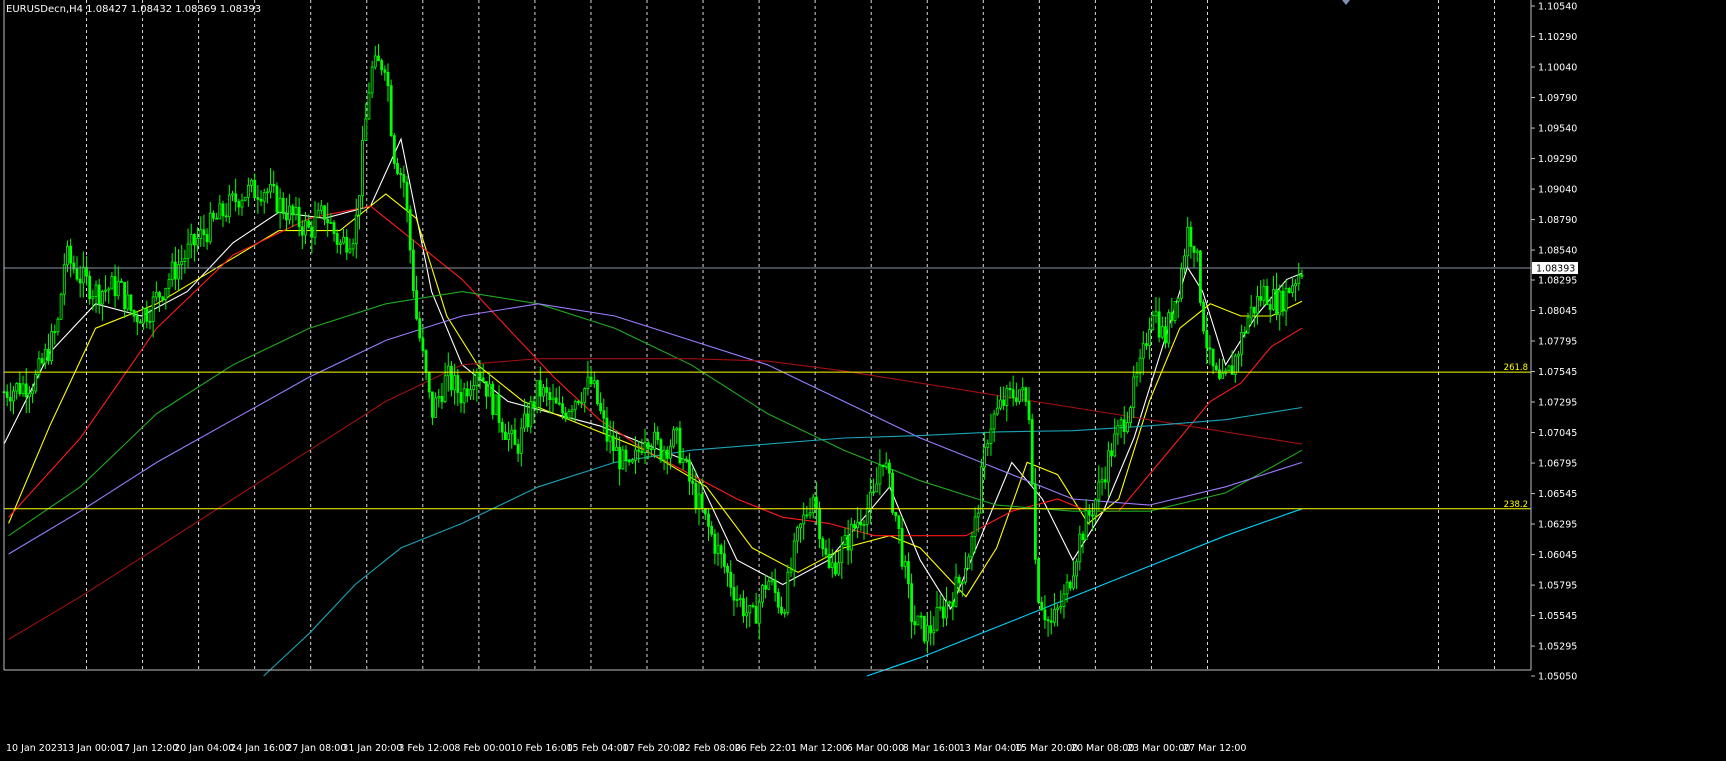 The height and width of the screenshot is (761, 1726). Describe the element at coordinates (1557, 616) in the screenshot. I see `y-tick-label: 1.05545` at that location.